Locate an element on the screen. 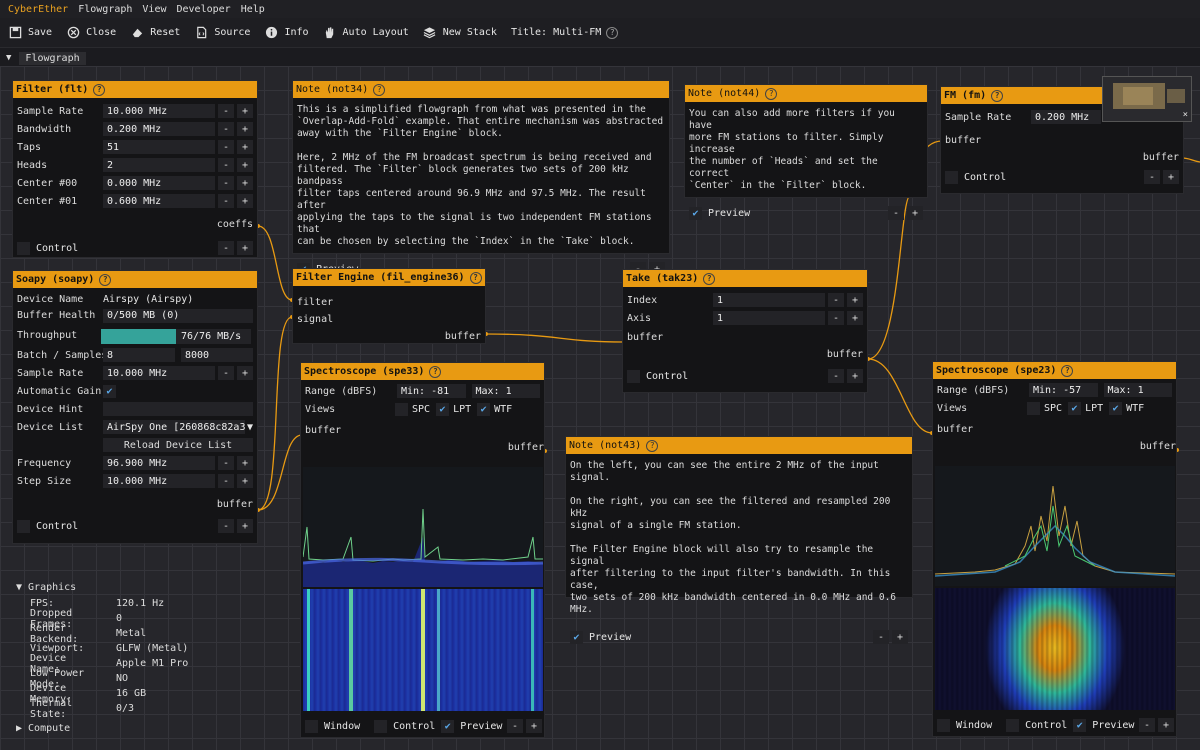  dropdown-arrow-icon: ▼ is located at coordinates (250, 427).